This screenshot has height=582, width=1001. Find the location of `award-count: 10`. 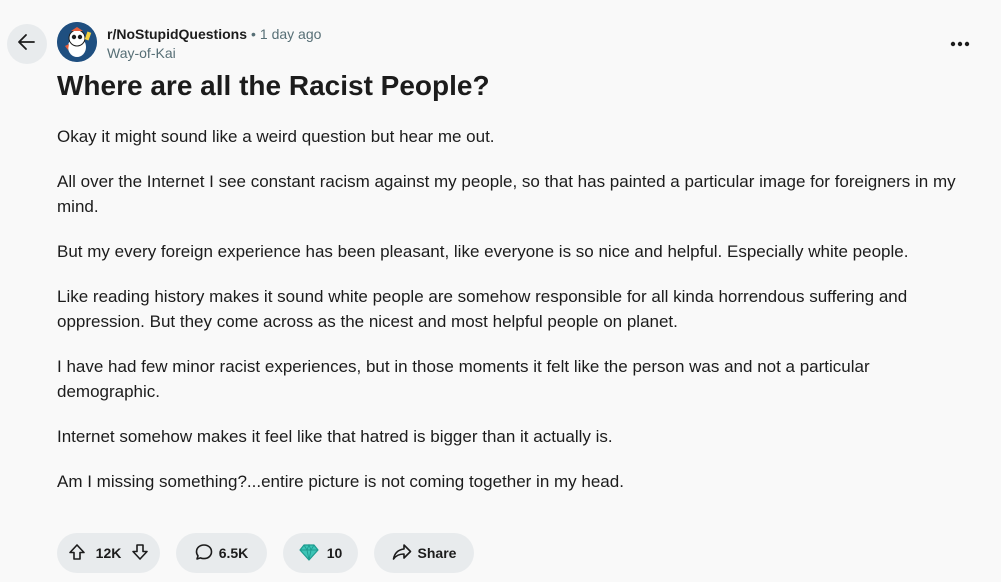

award-count: 10 is located at coordinates (334, 553).